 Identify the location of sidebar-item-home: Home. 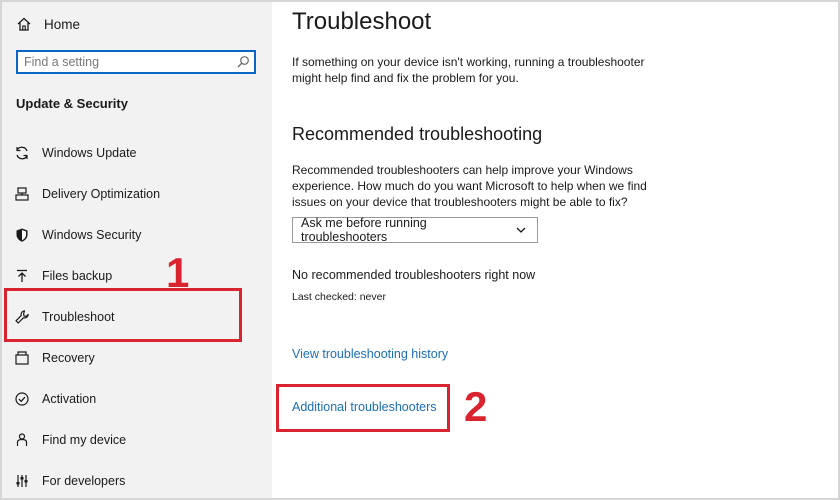
(48, 24).